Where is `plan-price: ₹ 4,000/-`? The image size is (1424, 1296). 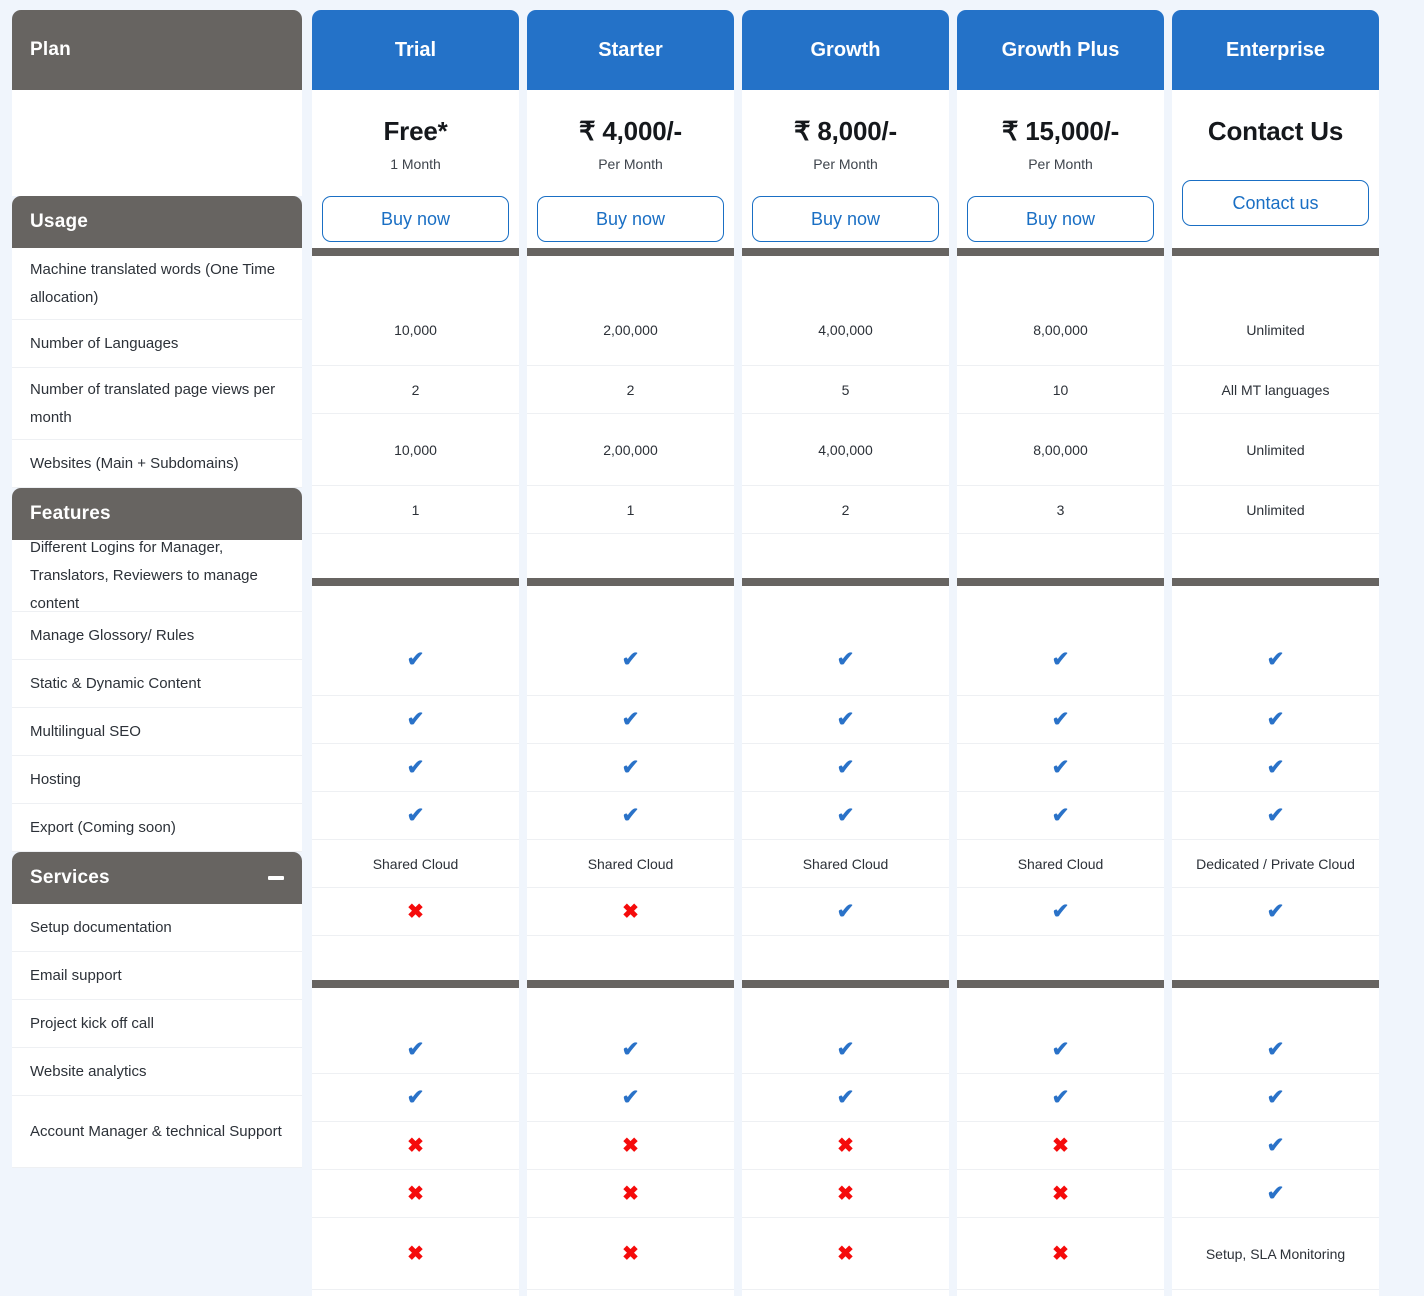
plan-price: ₹ 4,000/- is located at coordinates (630, 131).